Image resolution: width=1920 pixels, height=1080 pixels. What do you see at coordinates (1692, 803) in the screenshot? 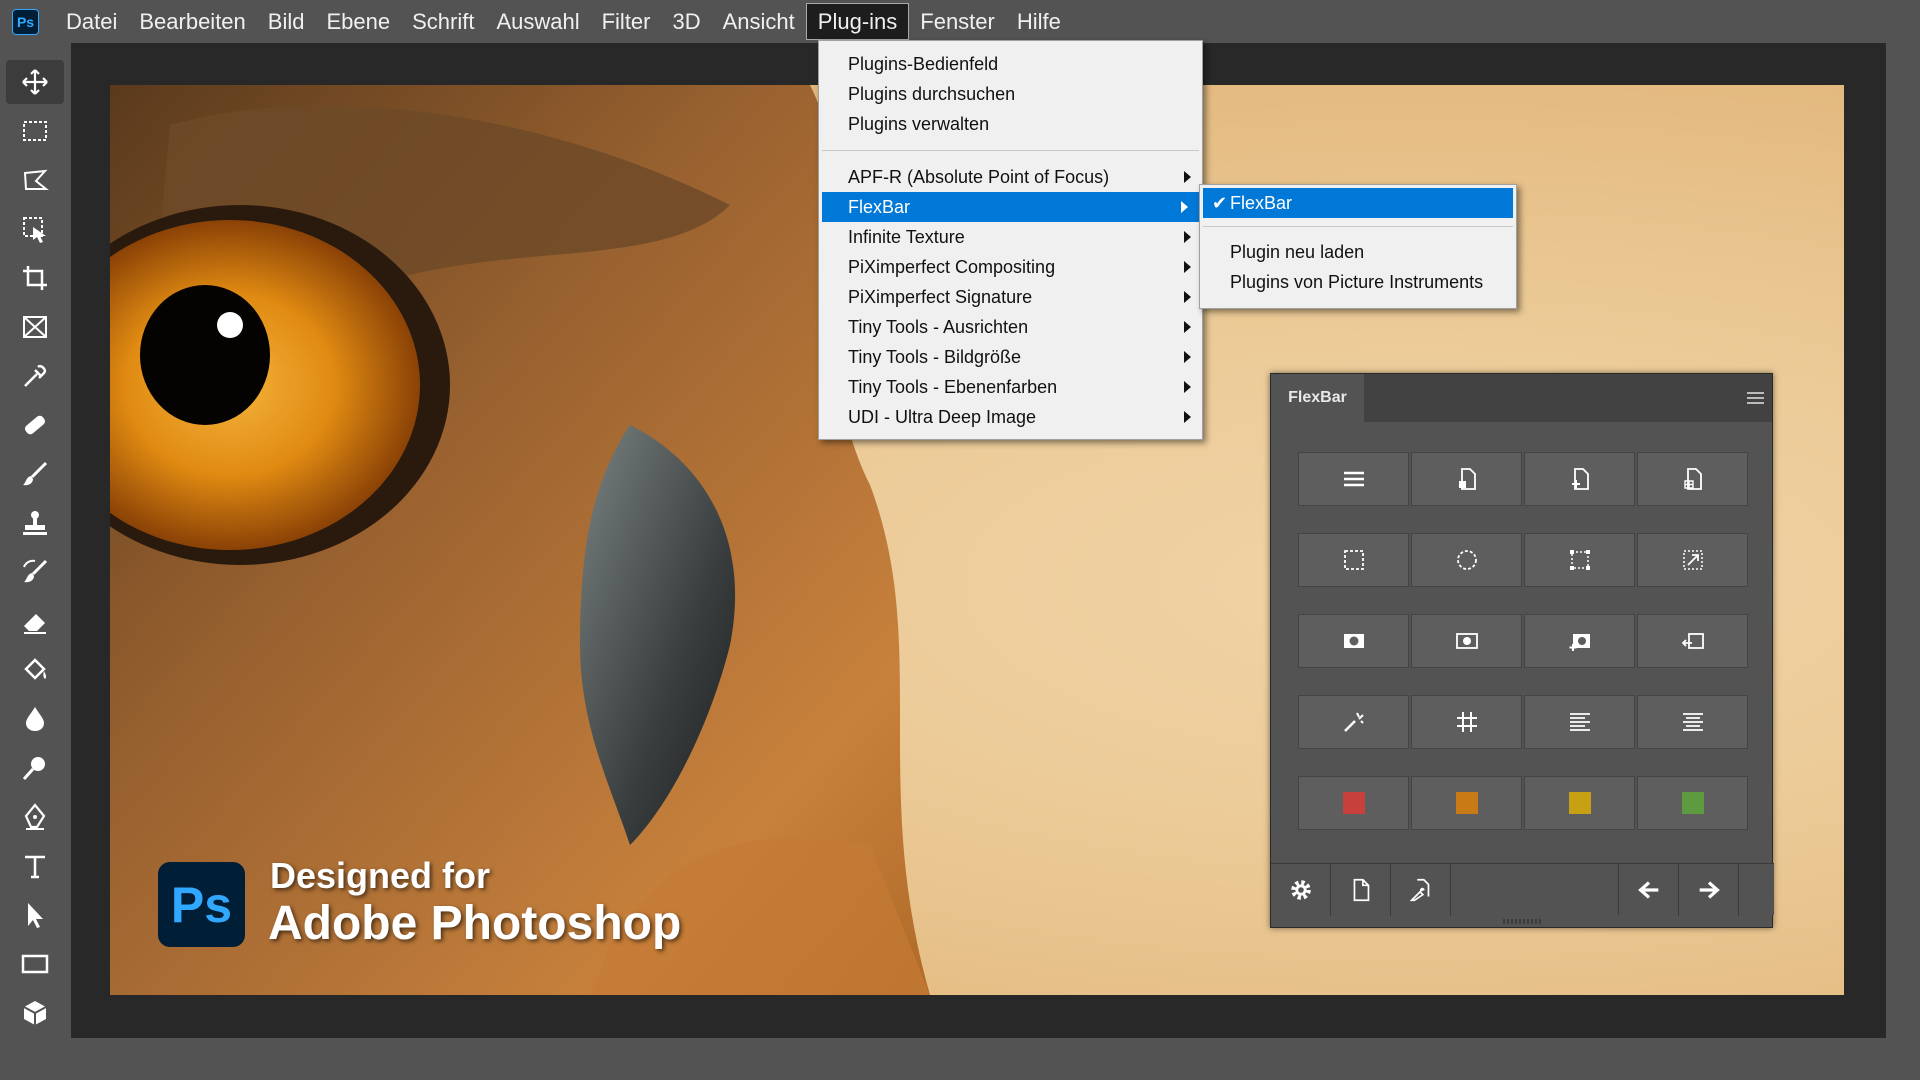
I see `color-green-button` at bounding box center [1692, 803].